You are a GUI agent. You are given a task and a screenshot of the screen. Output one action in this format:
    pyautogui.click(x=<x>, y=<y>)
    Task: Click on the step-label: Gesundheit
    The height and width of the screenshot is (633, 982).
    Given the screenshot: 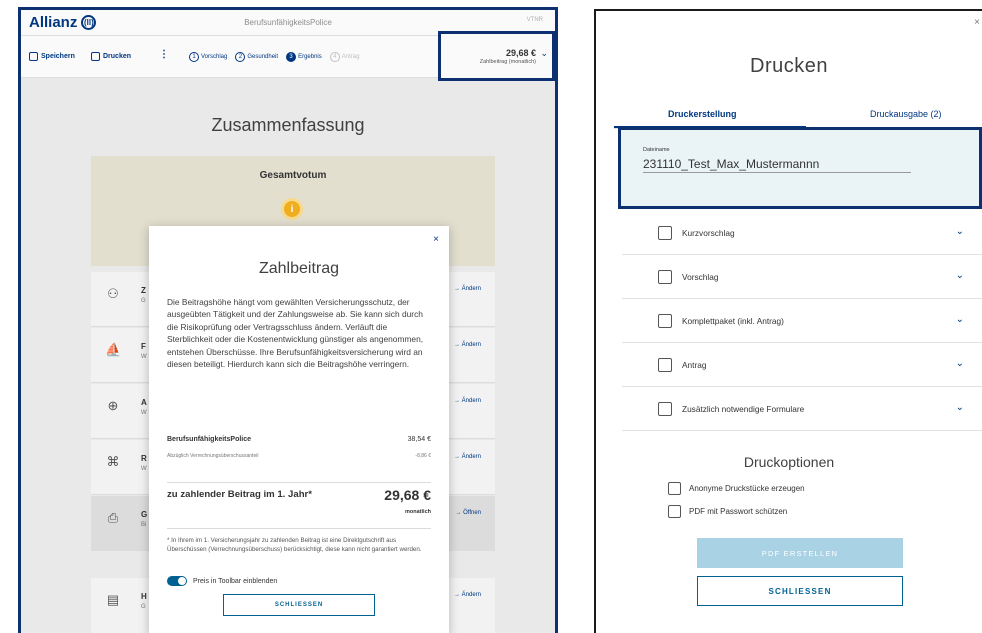 What is the action you would take?
    pyautogui.click(x=263, y=57)
    